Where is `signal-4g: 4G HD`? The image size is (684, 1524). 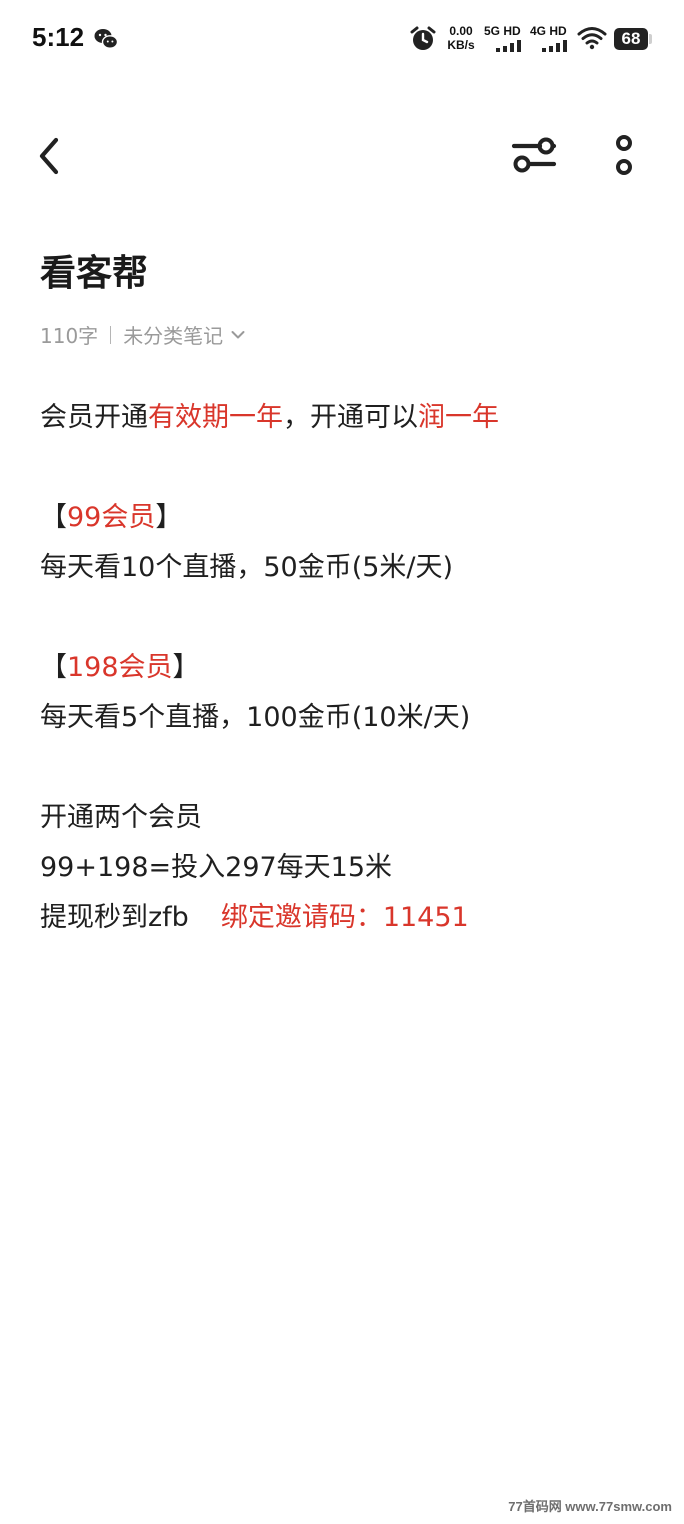
signal-4g: 4G HD is located at coordinates (551, 39).